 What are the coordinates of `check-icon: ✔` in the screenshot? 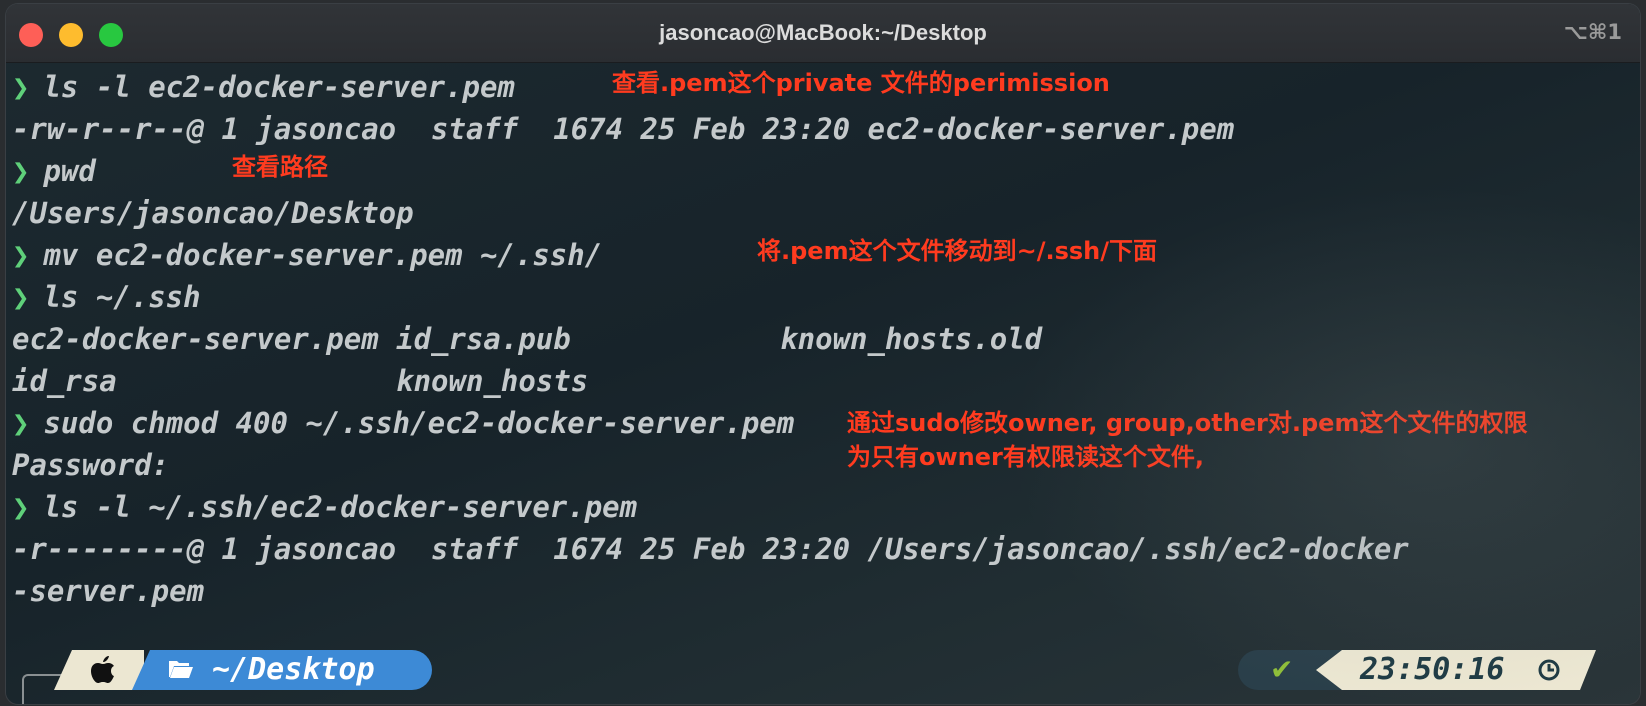 It's located at (1282, 669).